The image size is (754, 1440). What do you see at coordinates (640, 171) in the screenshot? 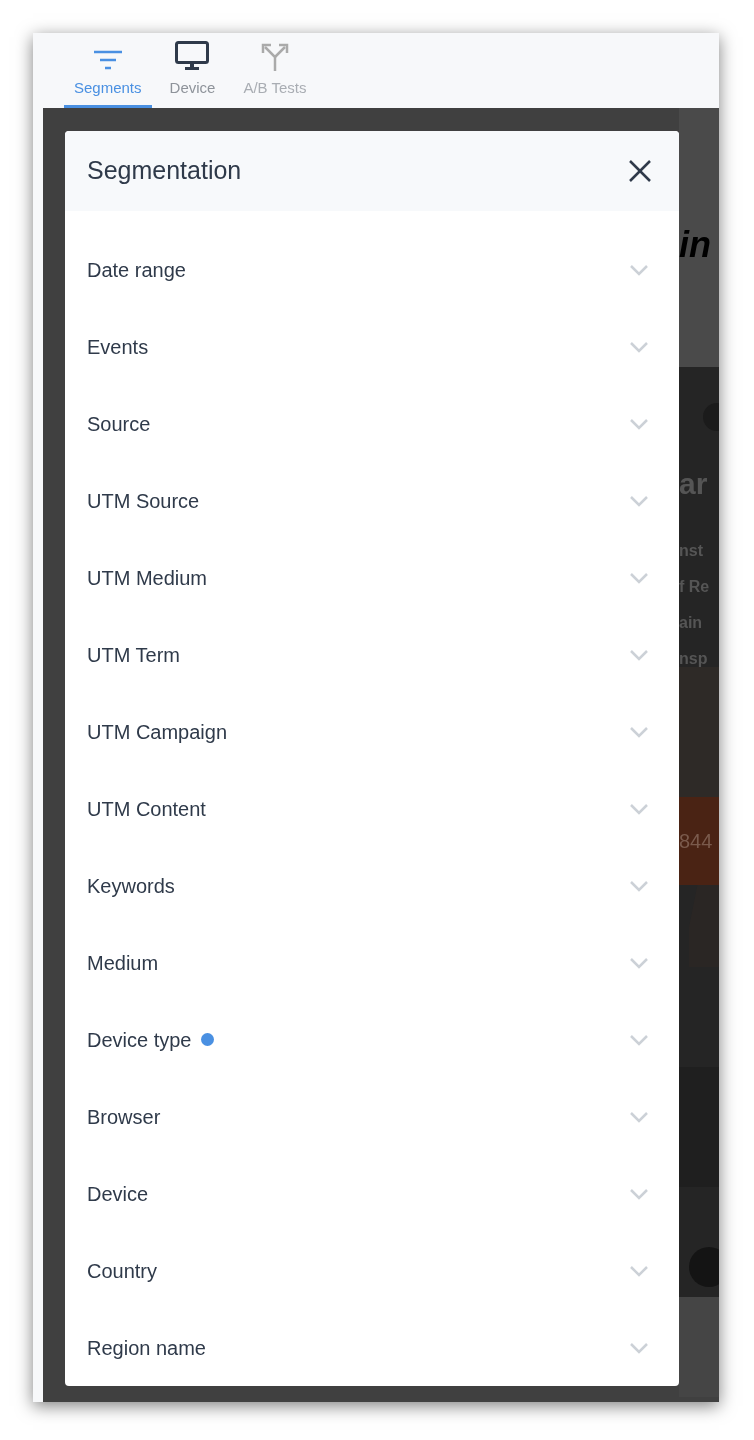
I see `close-icon` at bounding box center [640, 171].